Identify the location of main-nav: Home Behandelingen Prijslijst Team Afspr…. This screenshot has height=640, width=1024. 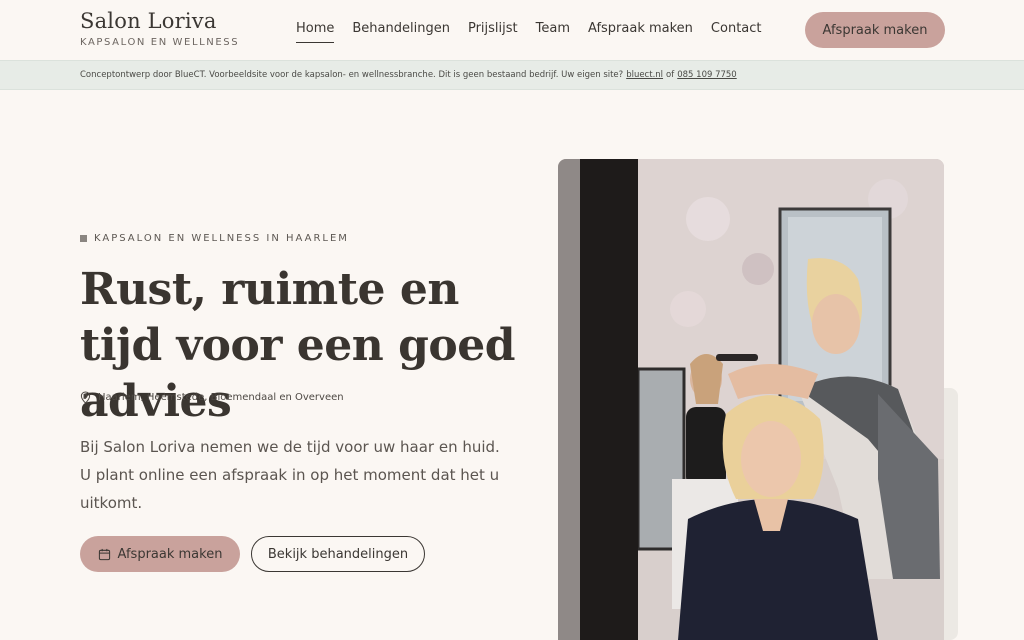
(538, 32).